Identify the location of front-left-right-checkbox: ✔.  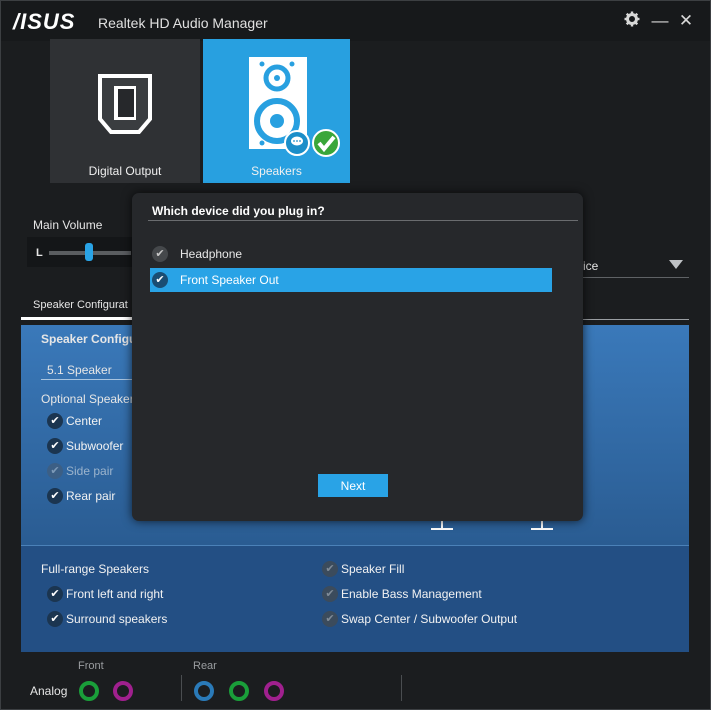
(55, 594).